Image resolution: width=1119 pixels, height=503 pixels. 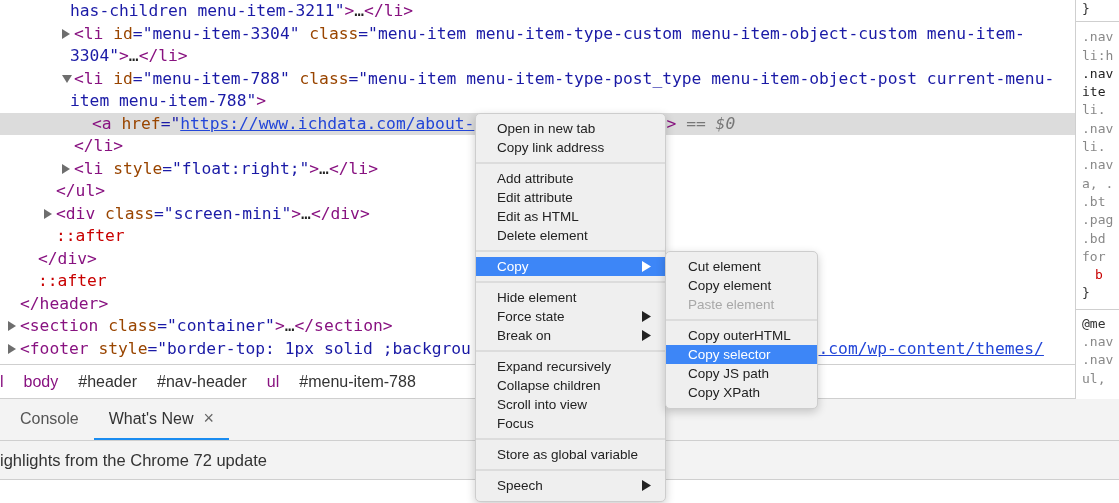 I want to click on menu-item: Copy XPath, so click(x=741, y=392).